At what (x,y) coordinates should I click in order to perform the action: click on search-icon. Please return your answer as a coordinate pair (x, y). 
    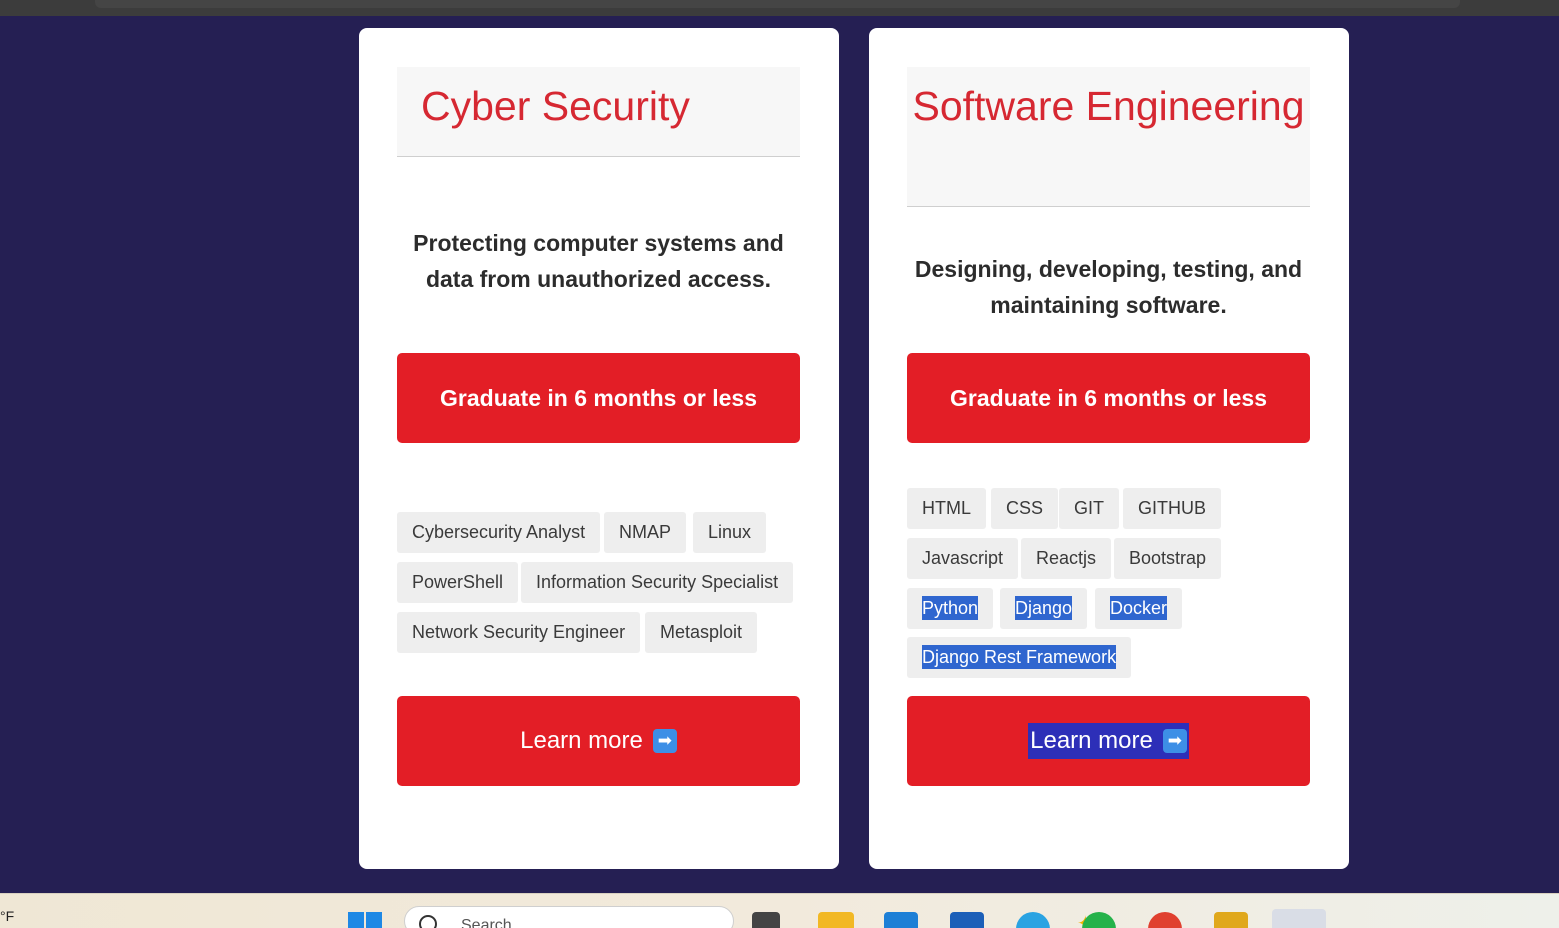
    Looking at the image, I should click on (428, 921).